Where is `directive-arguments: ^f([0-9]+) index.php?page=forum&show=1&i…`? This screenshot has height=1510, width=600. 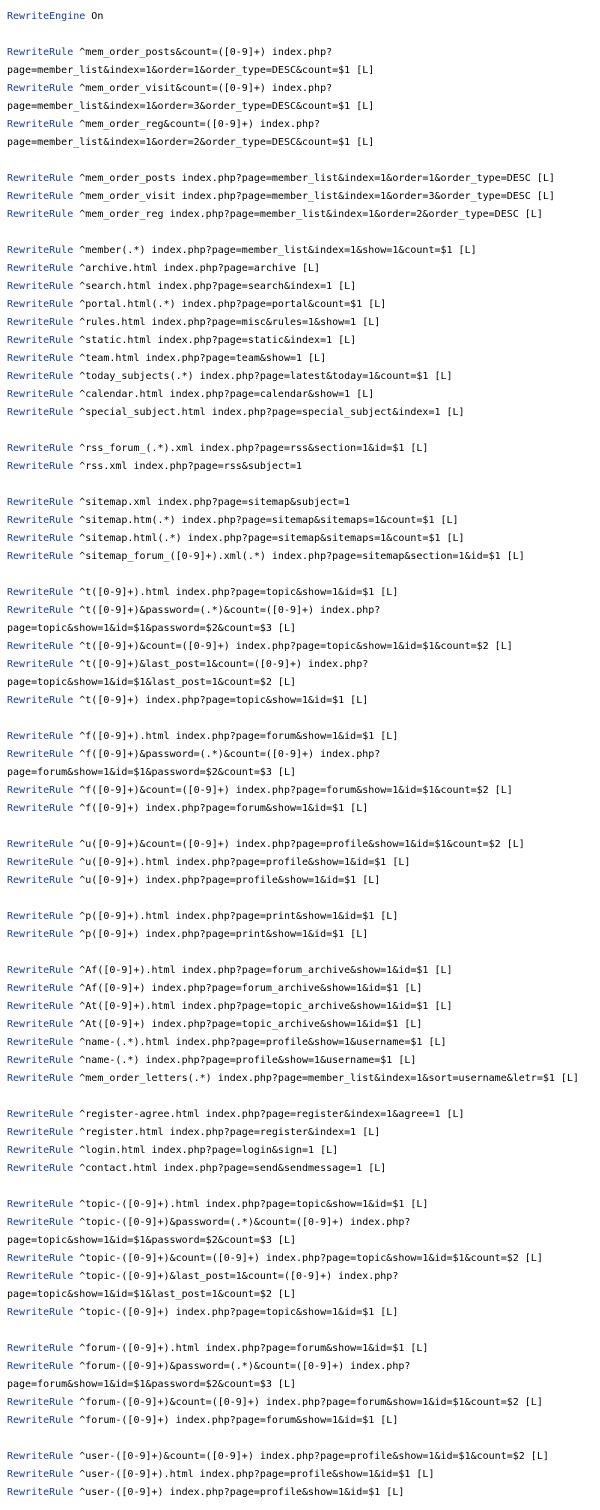 directive-arguments: ^f([0-9]+) index.php?page=forum&show=1&i… is located at coordinates (221, 808).